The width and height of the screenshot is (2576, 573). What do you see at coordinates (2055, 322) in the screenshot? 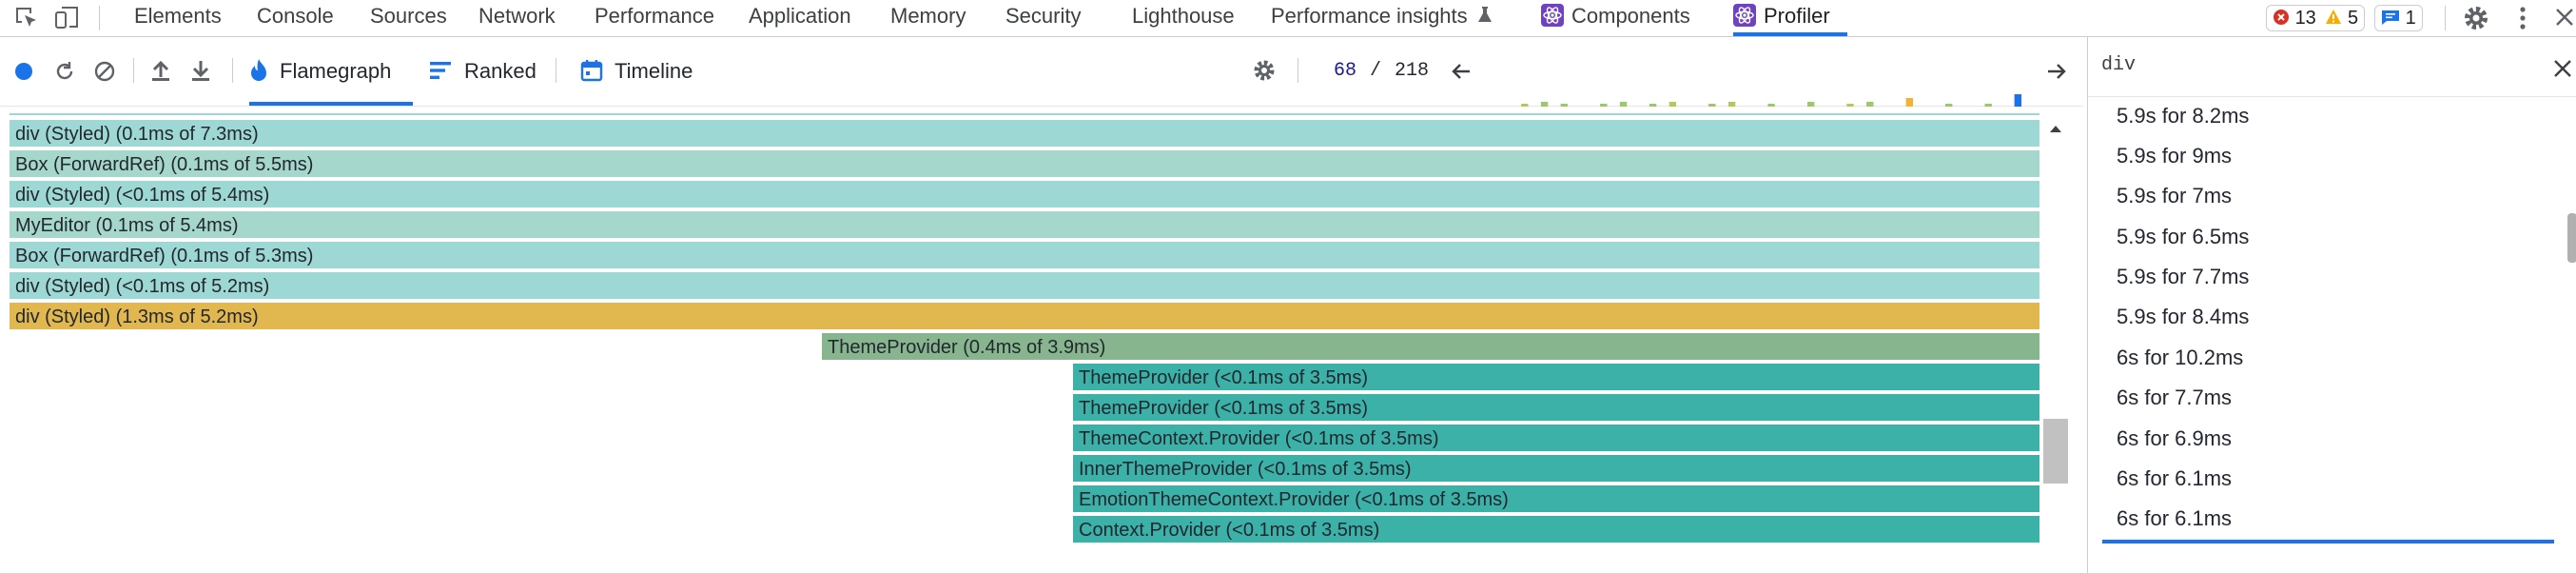
I see `flamegraph-scrollbar` at bounding box center [2055, 322].